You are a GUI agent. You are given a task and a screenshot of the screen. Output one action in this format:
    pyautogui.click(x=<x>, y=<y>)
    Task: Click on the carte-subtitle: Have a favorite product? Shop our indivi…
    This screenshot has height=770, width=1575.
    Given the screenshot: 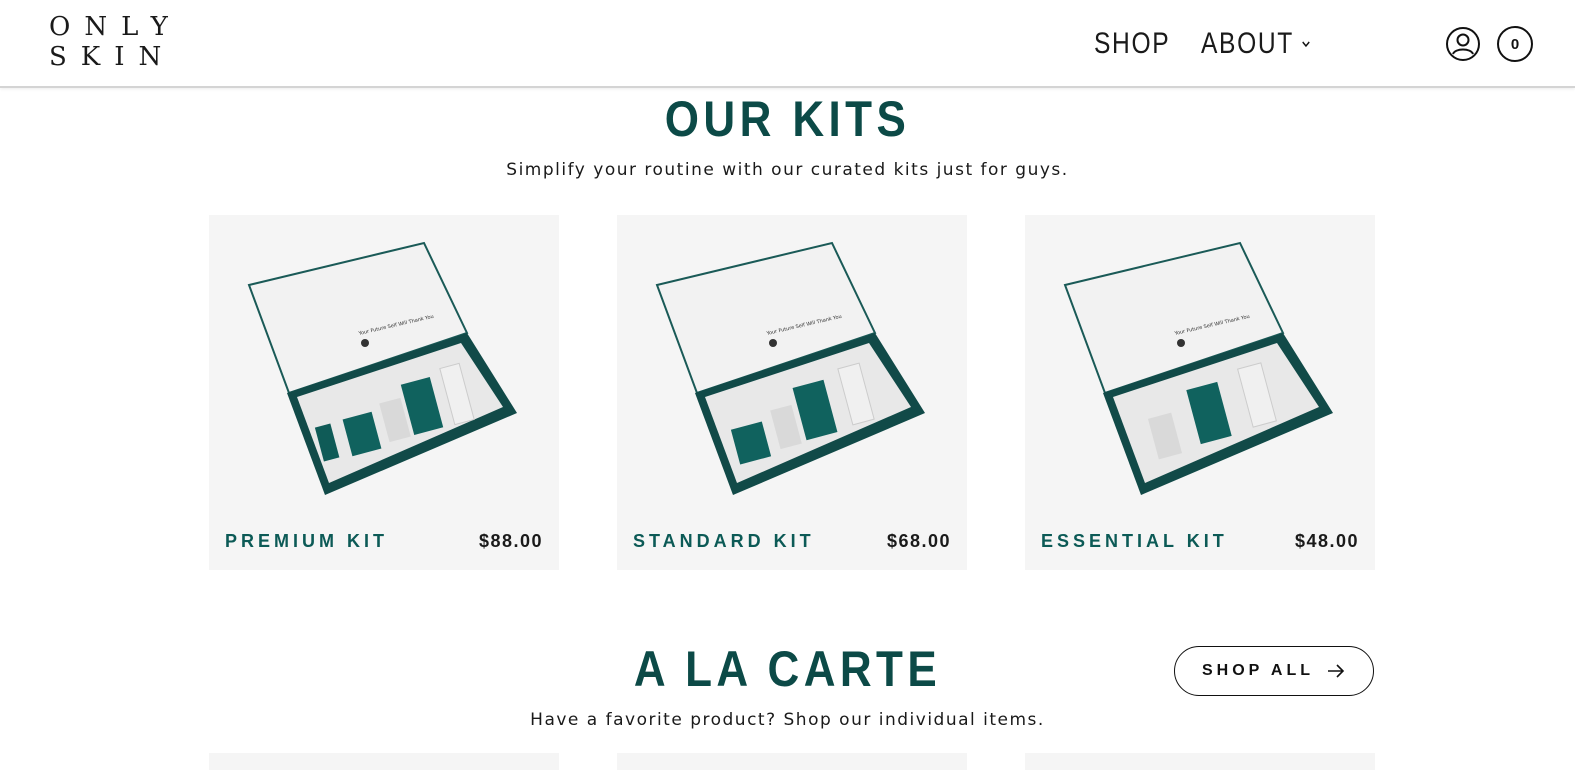 What is the action you would take?
    pyautogui.click(x=787, y=720)
    